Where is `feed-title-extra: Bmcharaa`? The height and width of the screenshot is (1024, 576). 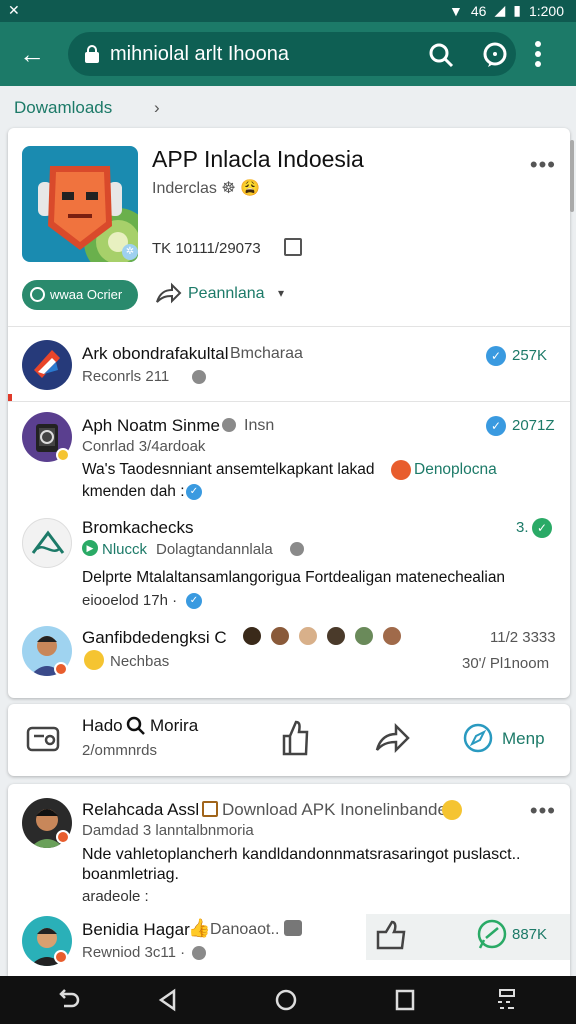 feed-title-extra: Bmcharaa is located at coordinates (266, 353).